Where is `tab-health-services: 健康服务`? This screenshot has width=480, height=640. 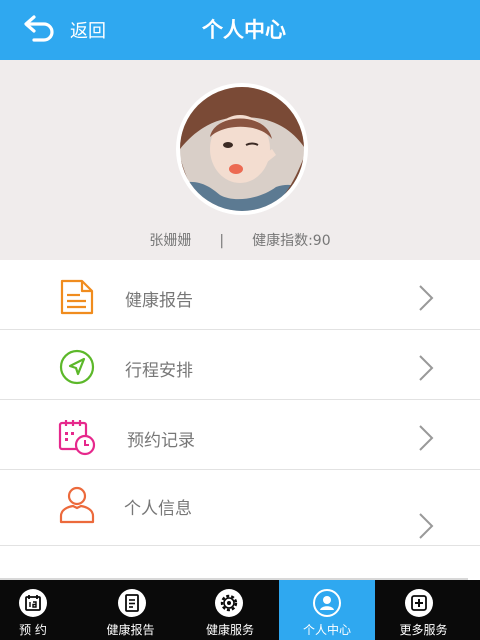
tab-health-services: 健康服务 is located at coordinates (230, 610).